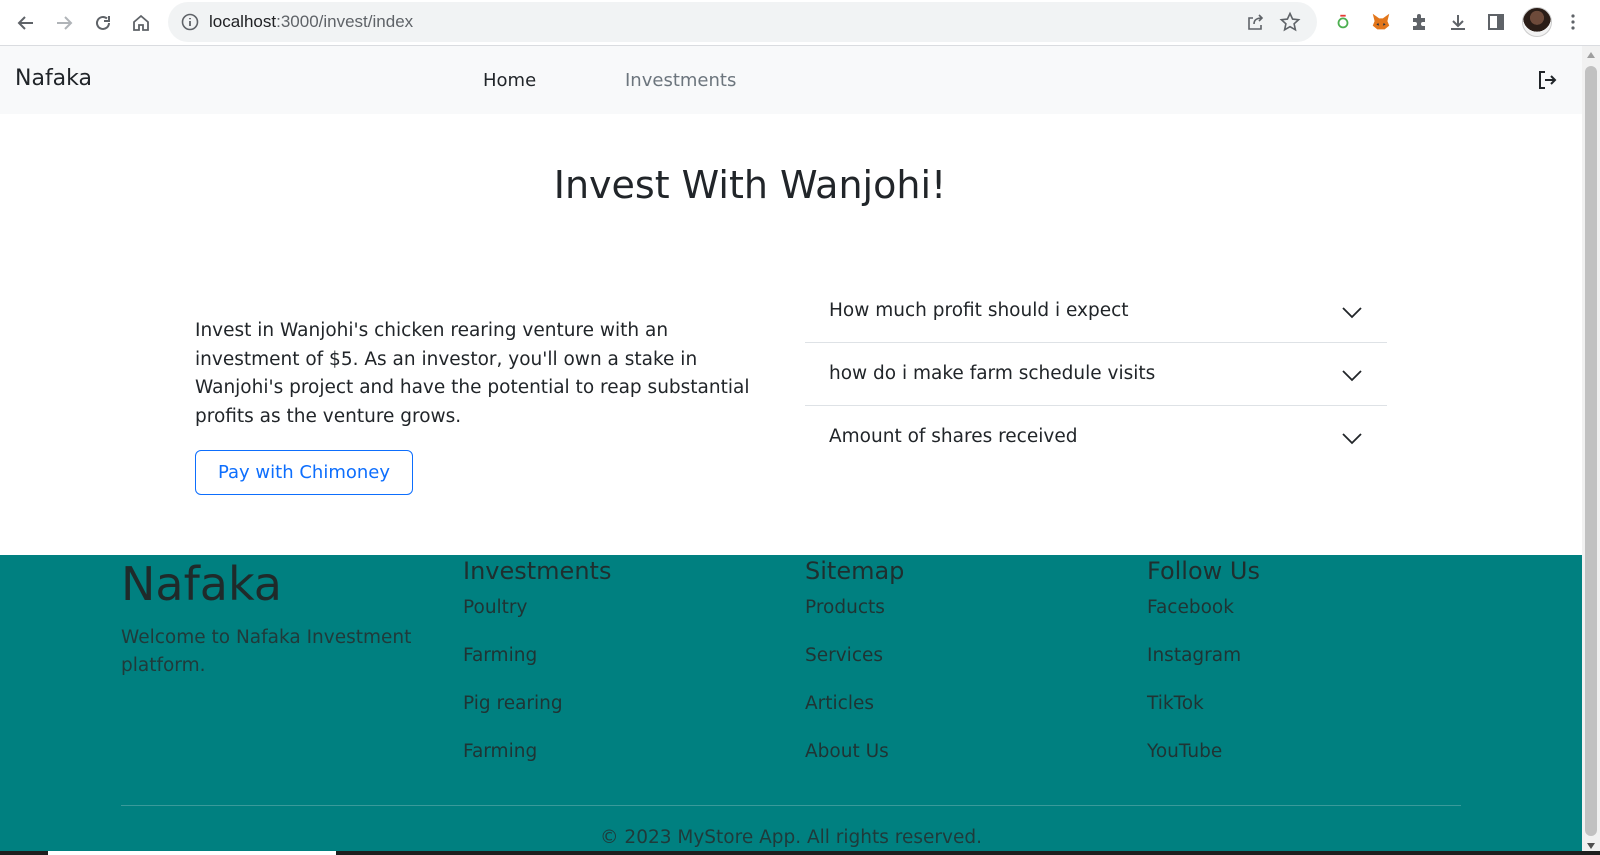 Image resolution: width=1600 pixels, height=855 pixels. Describe the element at coordinates (495, 607) in the screenshot. I see `footer-link-poultry: Poultry` at that location.